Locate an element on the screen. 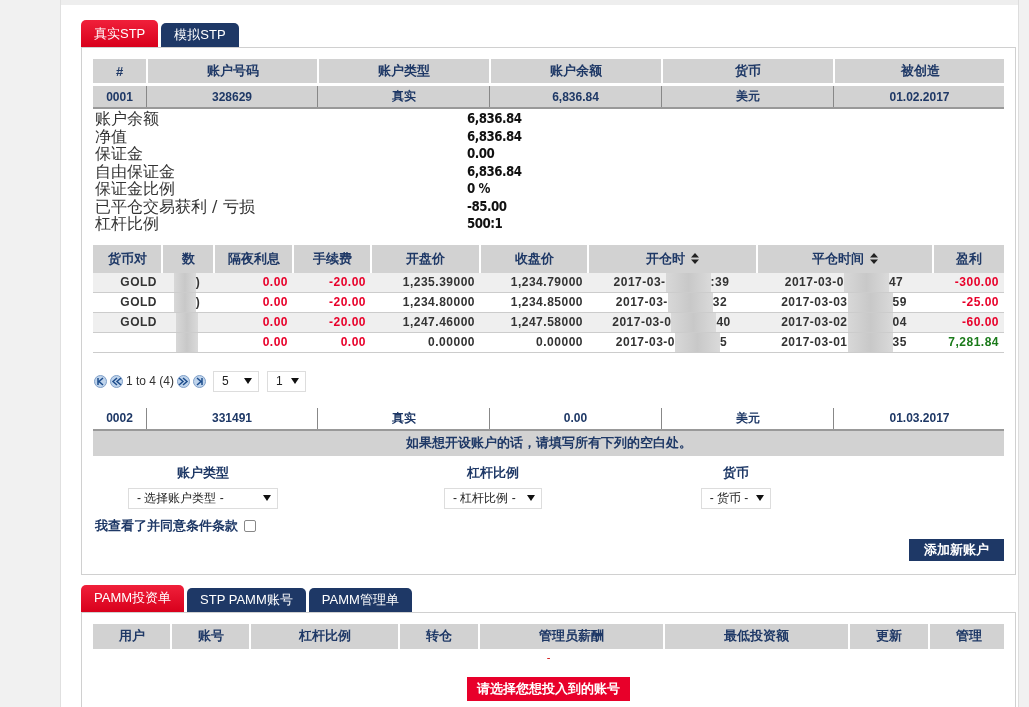 The height and width of the screenshot is (707, 1029). summary-value: -85.00 is located at coordinates (487, 206).